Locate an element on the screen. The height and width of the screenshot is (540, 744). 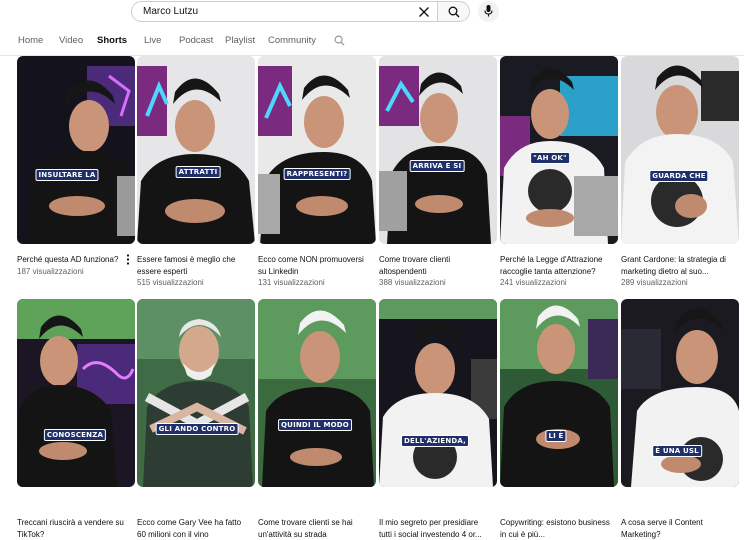
view-count: 388 visualizzazioni is located at coordinates (412, 282).